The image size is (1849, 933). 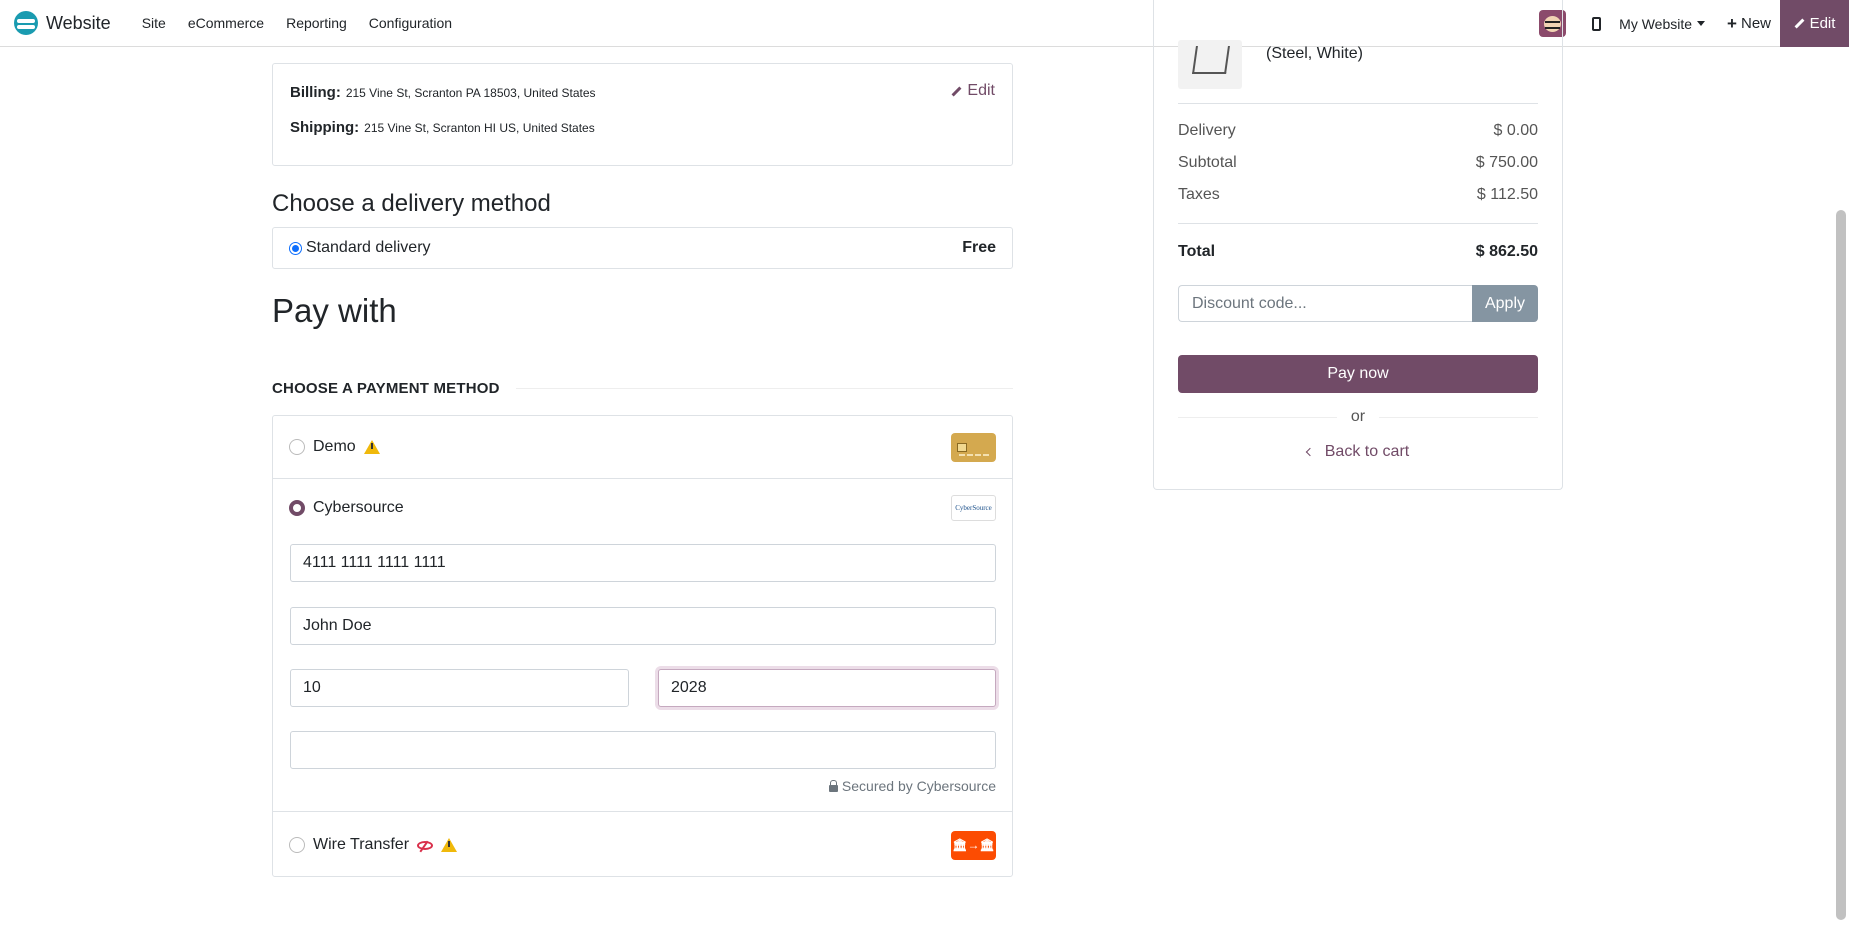 What do you see at coordinates (1505, 303) in the screenshot?
I see `apply-discount-button: Apply` at bounding box center [1505, 303].